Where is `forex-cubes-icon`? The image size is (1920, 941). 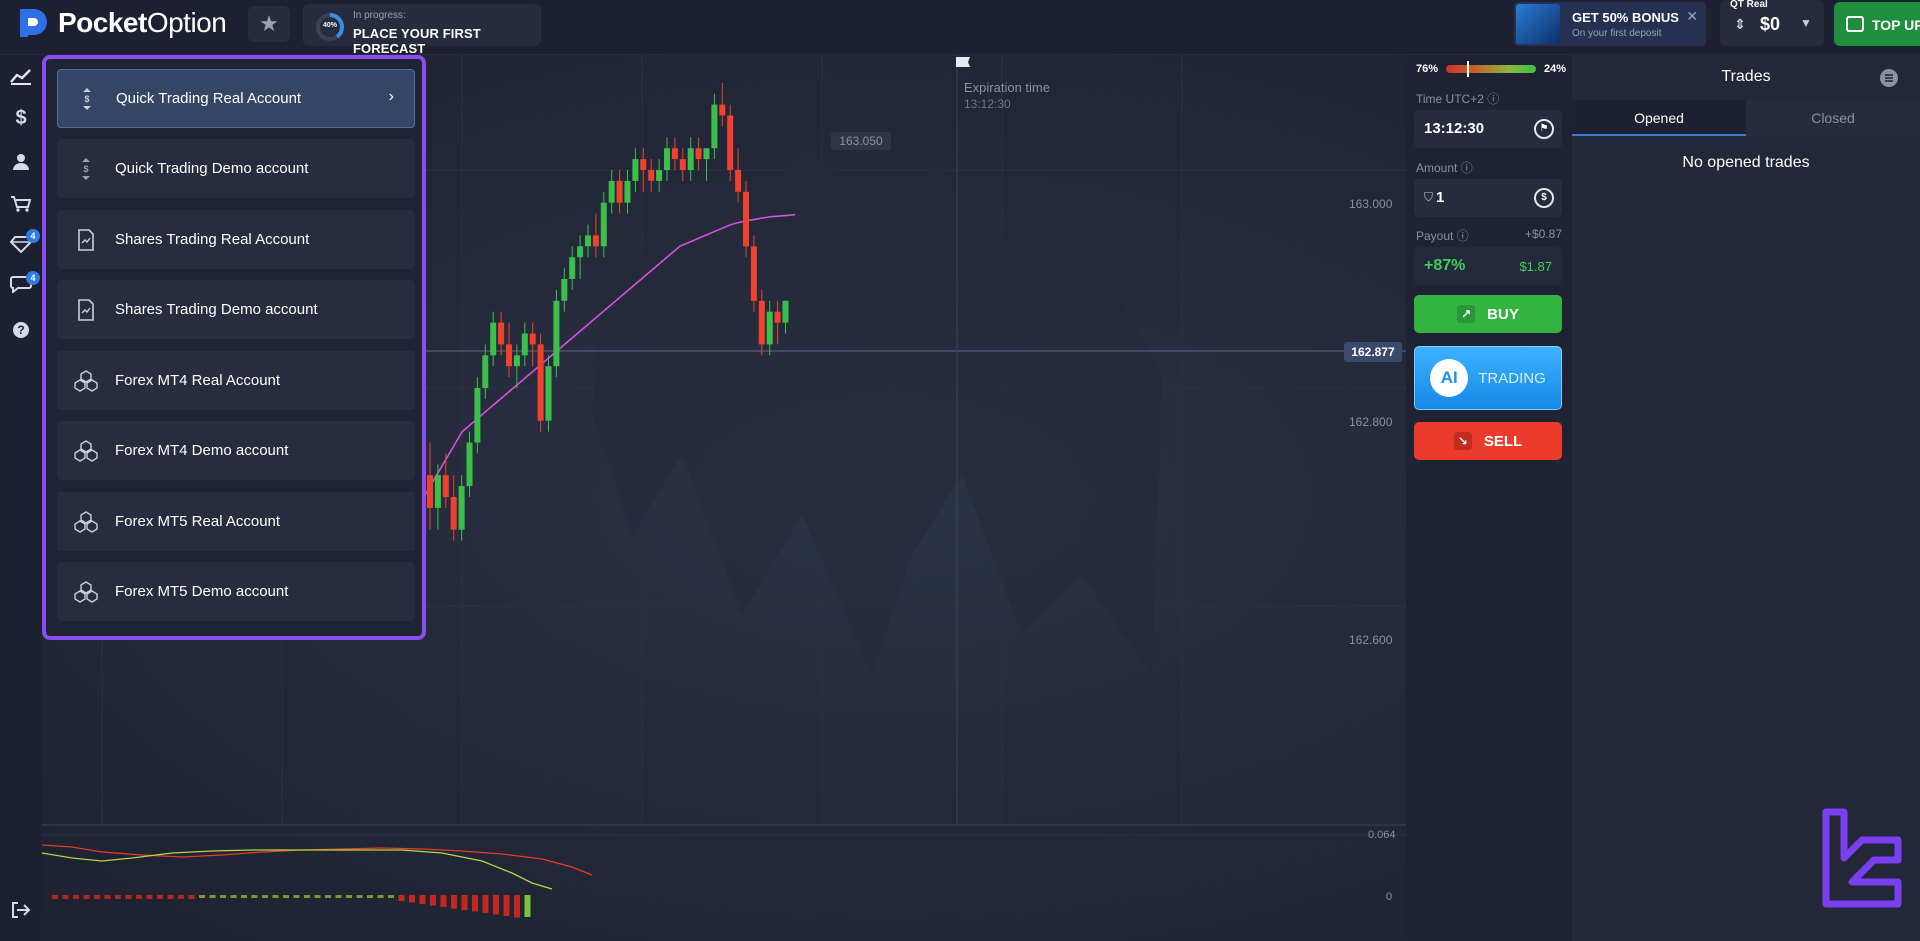
forex-cubes-icon is located at coordinates (86, 450).